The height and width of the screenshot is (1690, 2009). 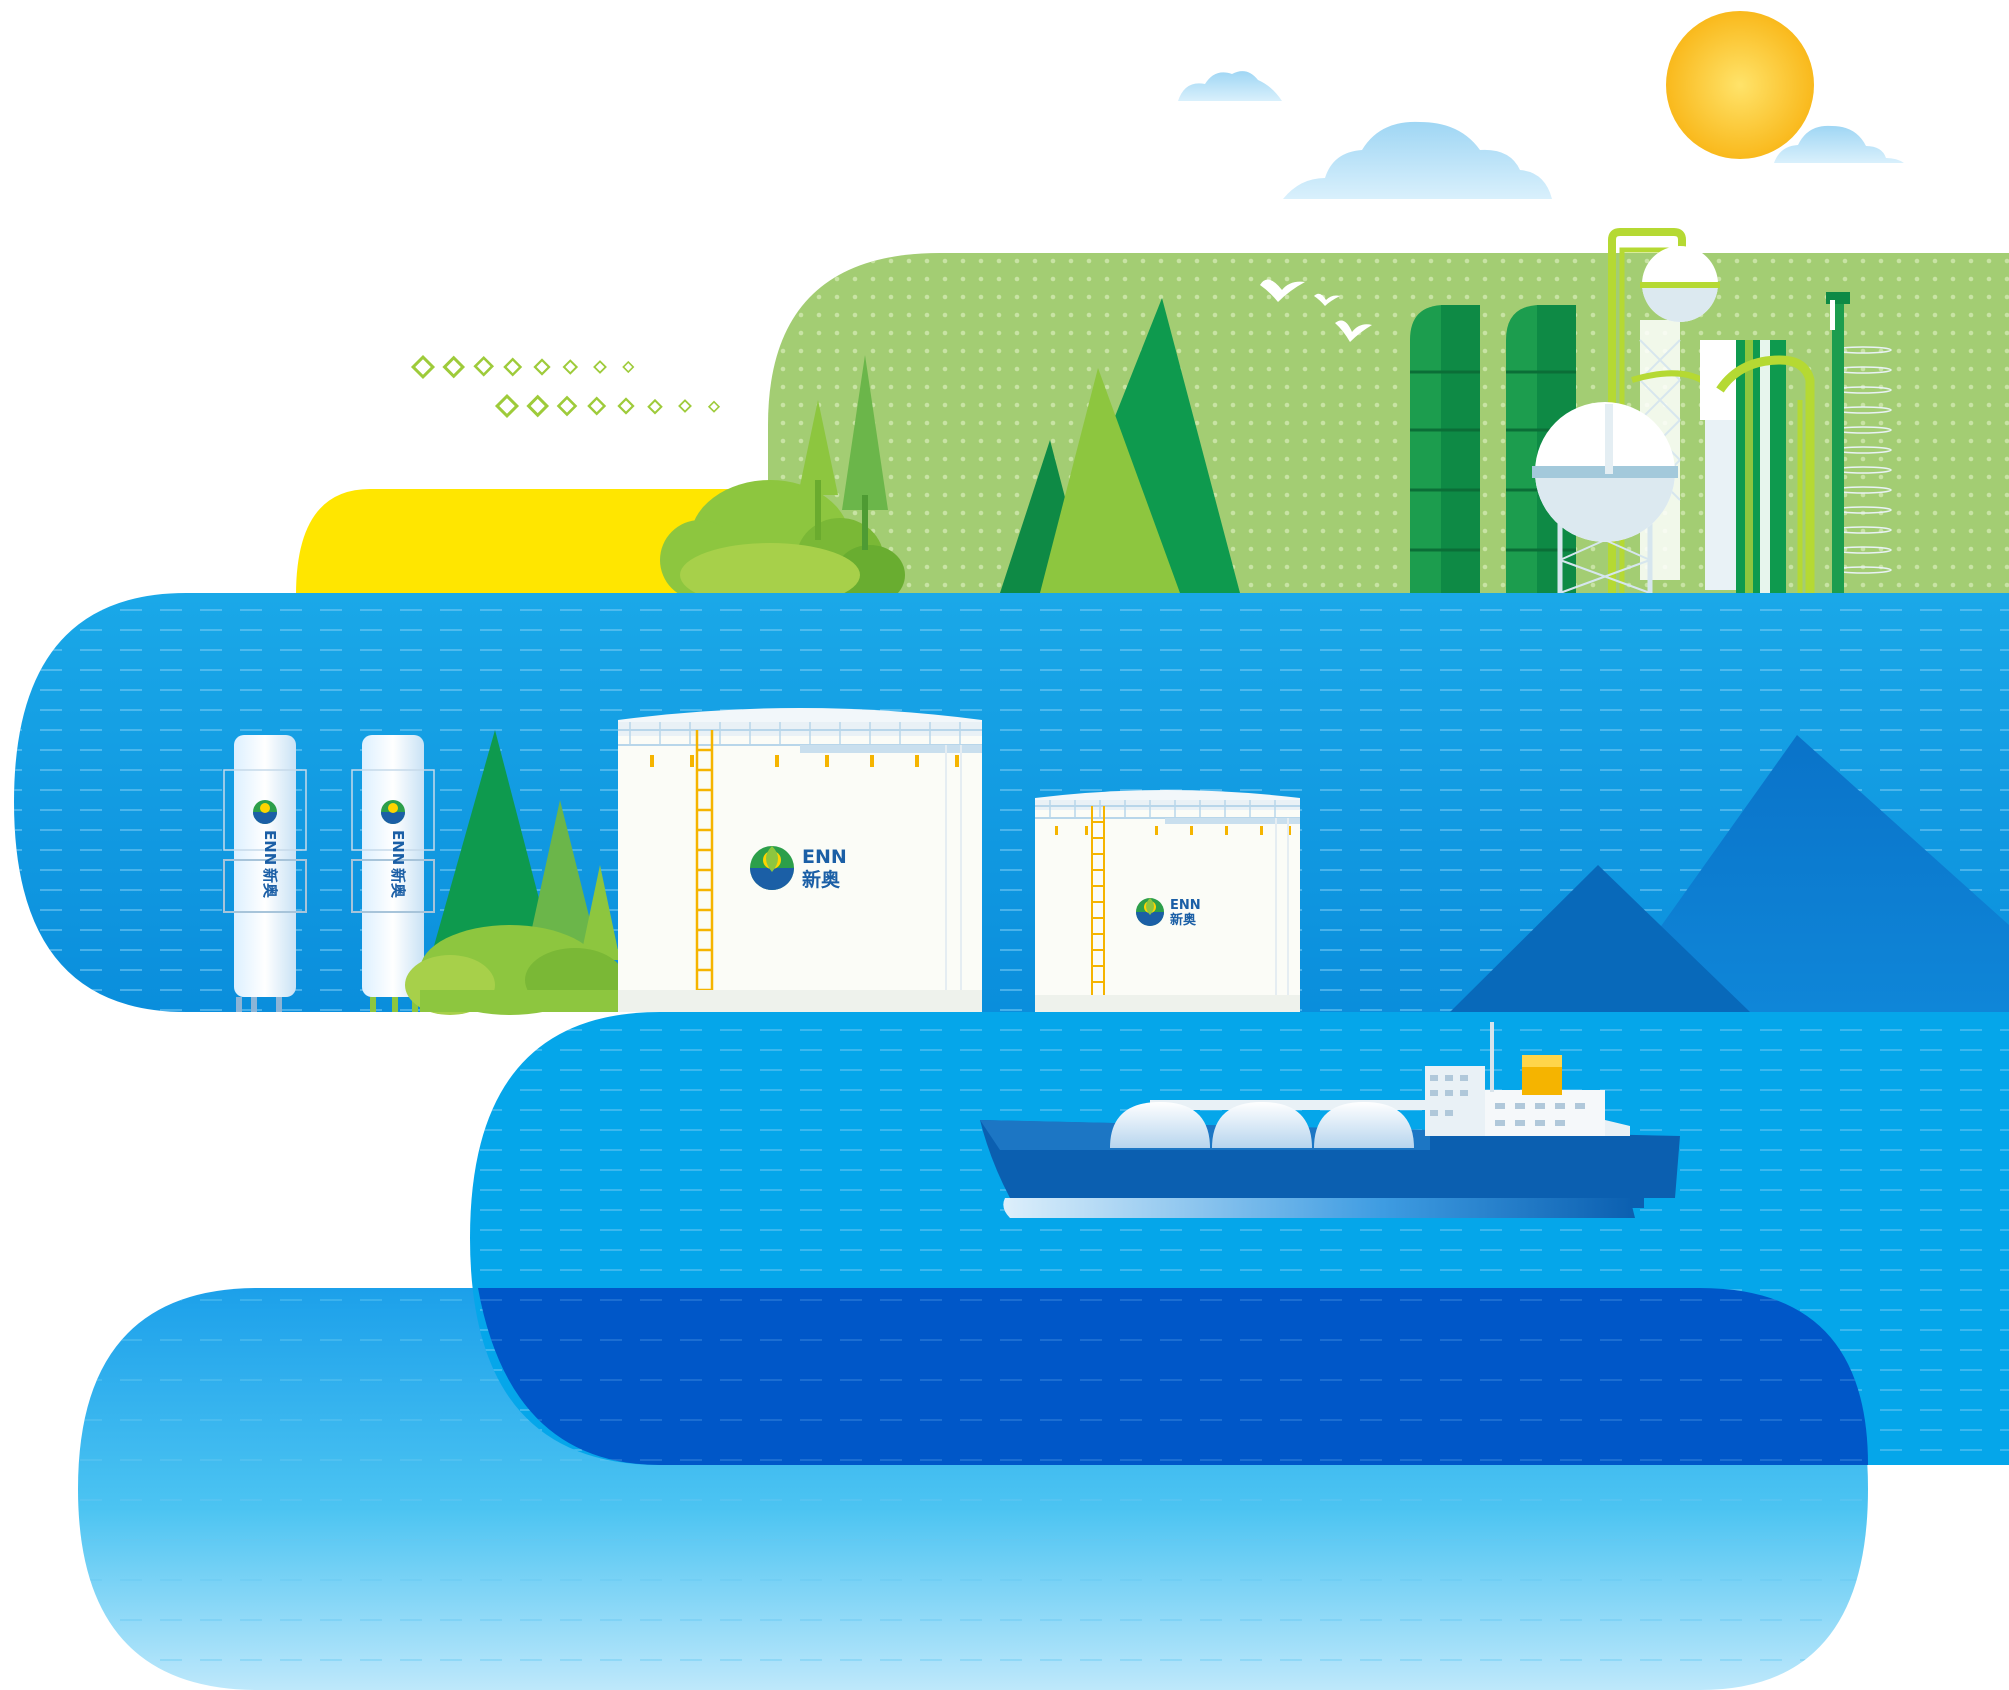 I want to click on silo-icon: ENN 新奥, so click(x=265, y=873).